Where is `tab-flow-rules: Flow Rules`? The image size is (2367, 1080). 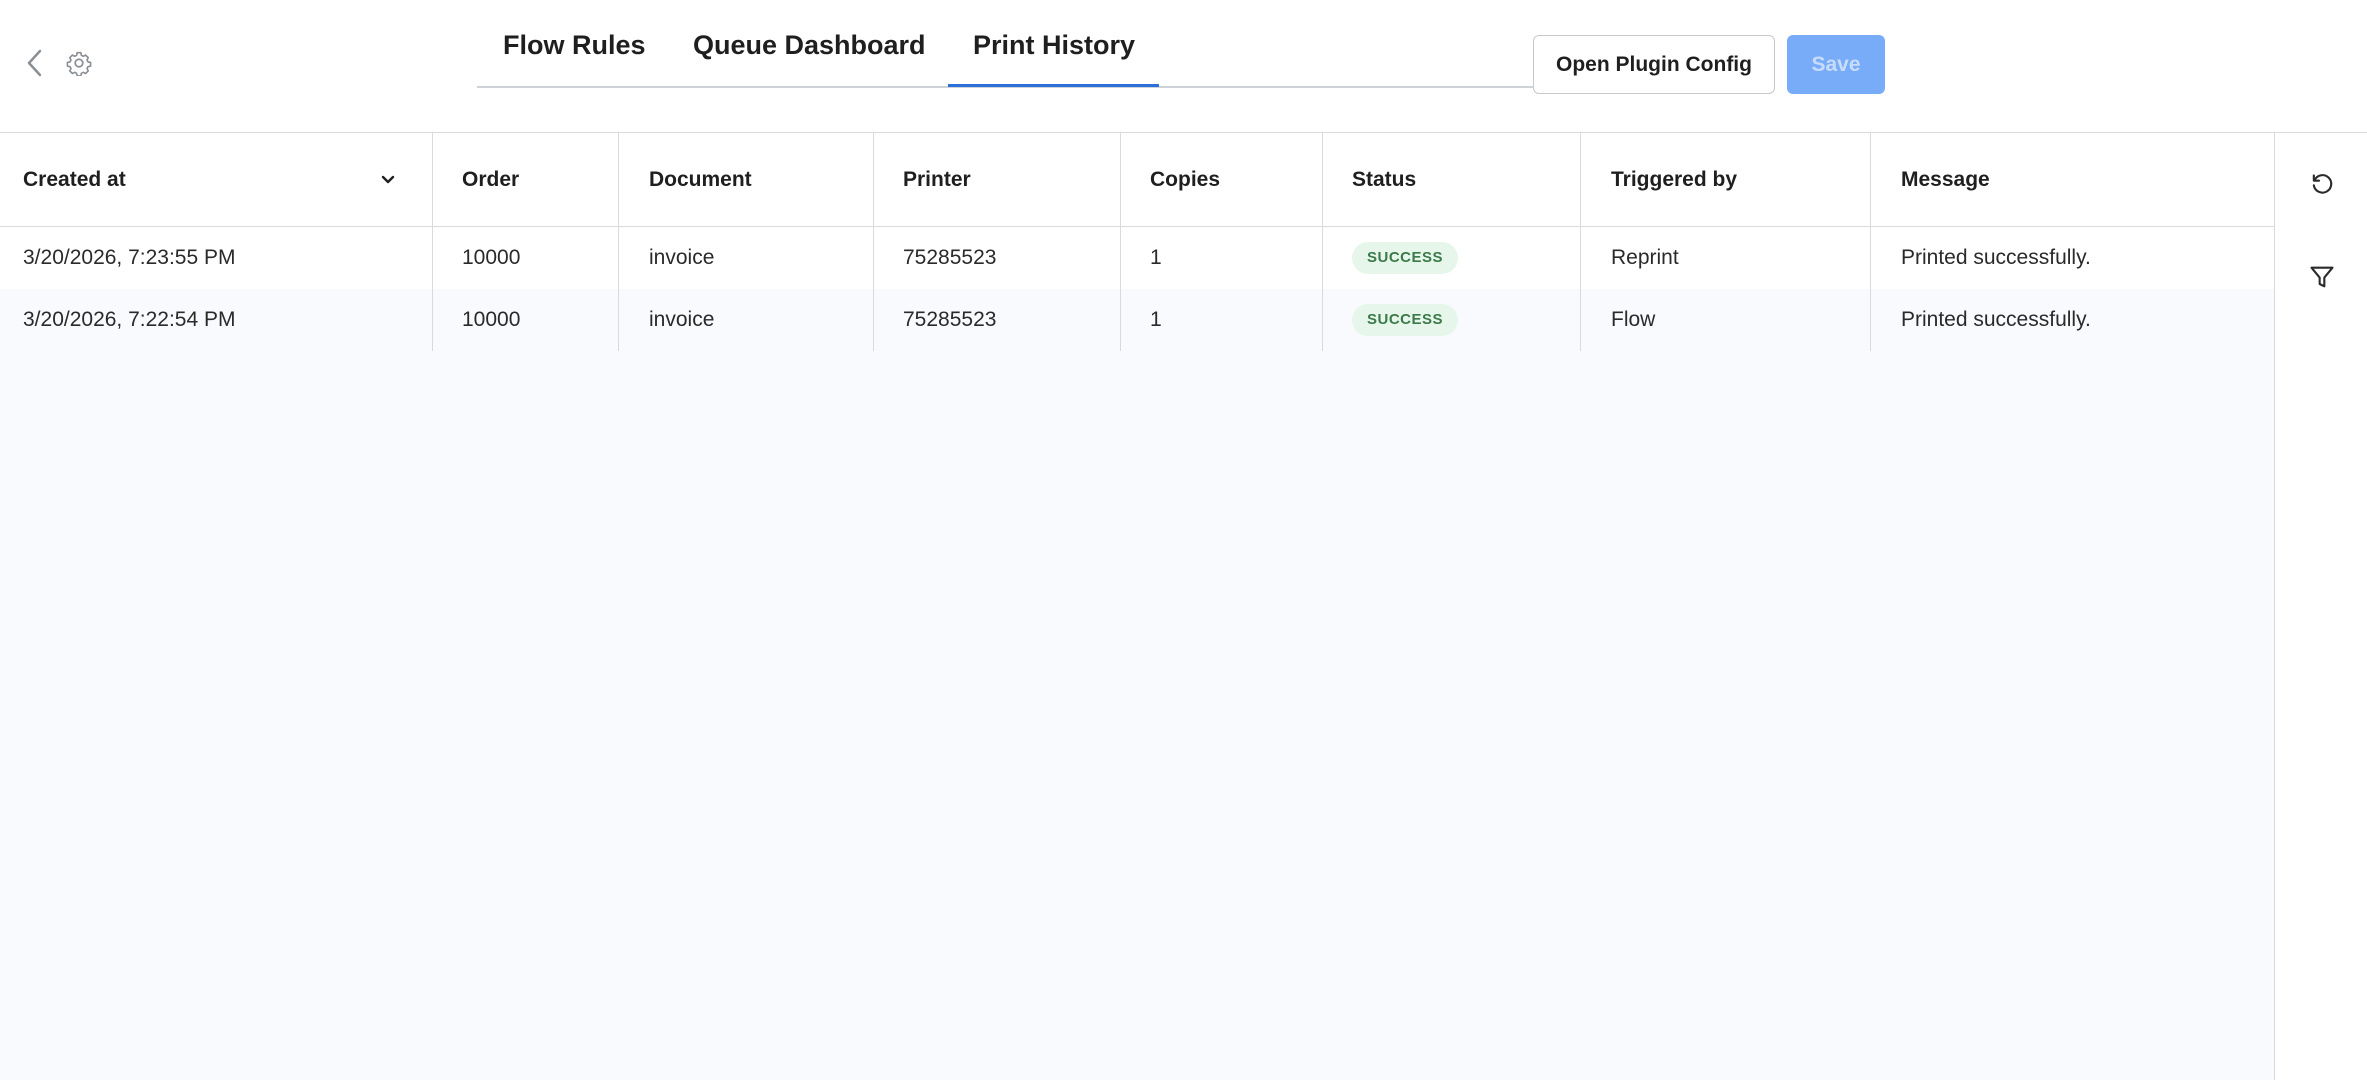 tab-flow-rules: Flow Rules is located at coordinates (574, 59).